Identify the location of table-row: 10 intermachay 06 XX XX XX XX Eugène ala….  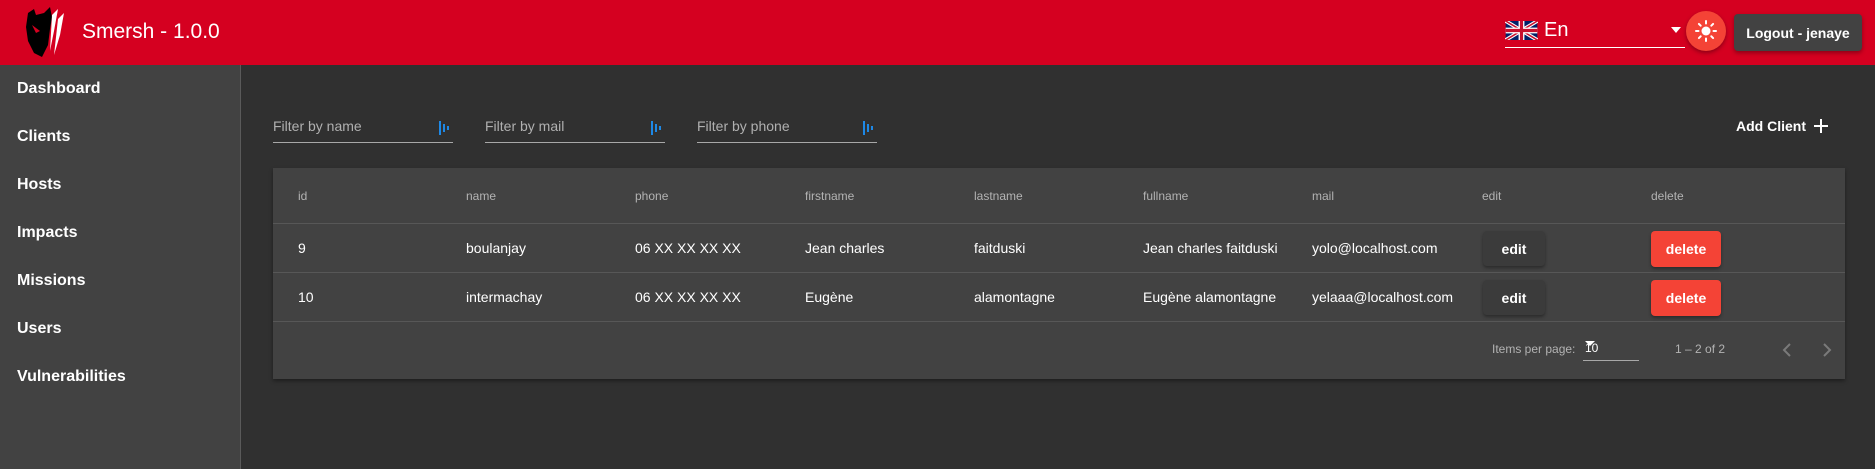
(1059, 297).